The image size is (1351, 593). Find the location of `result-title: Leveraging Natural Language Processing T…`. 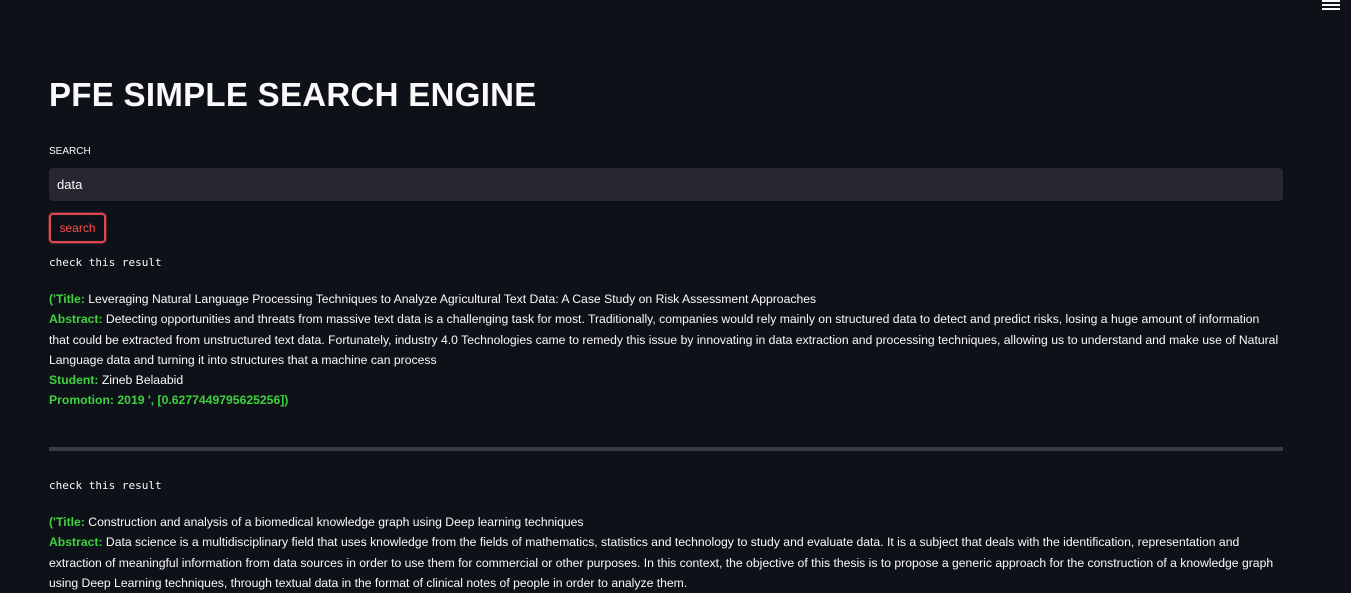

result-title: Leveraging Natural Language Processing T… is located at coordinates (452, 299).